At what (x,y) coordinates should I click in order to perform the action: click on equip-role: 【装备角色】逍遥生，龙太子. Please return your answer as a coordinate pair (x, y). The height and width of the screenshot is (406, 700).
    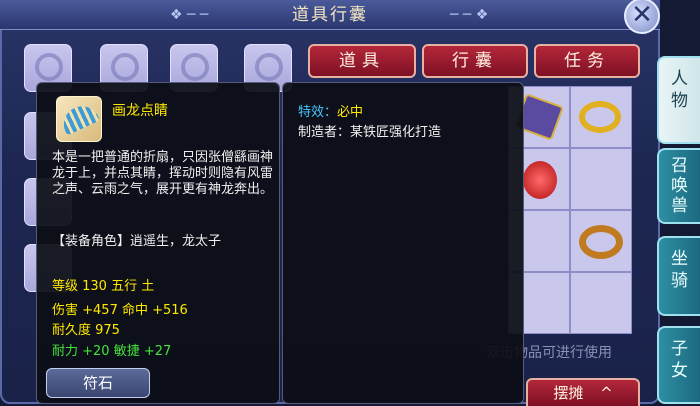
    Looking at the image, I should click on (137, 241).